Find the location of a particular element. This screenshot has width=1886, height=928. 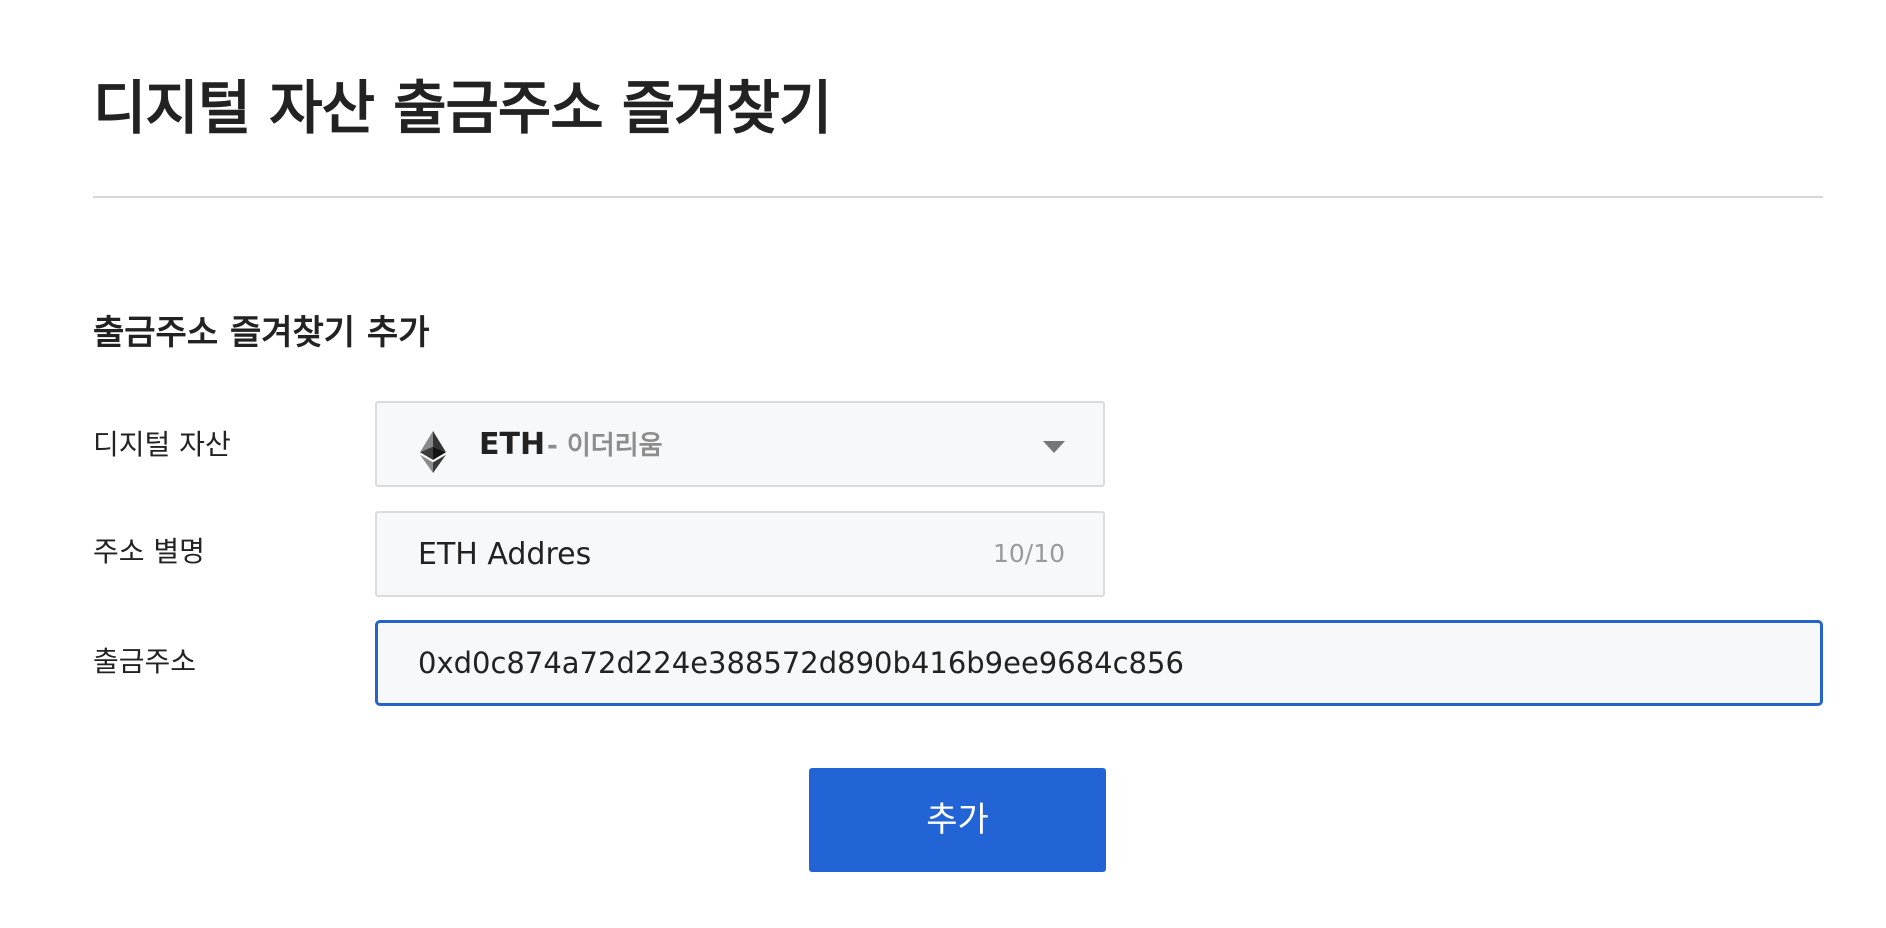

asset-label: 디지털 자산 is located at coordinates (162, 444).